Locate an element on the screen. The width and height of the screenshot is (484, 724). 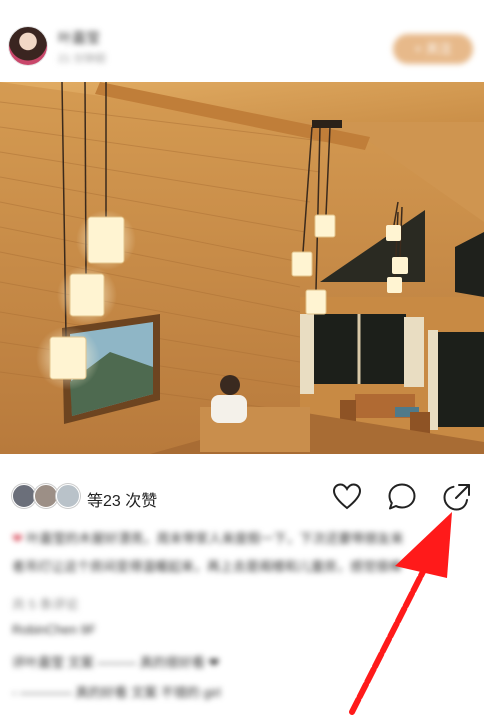
comment-author: RobinChen 9F is located at coordinates (54, 629).